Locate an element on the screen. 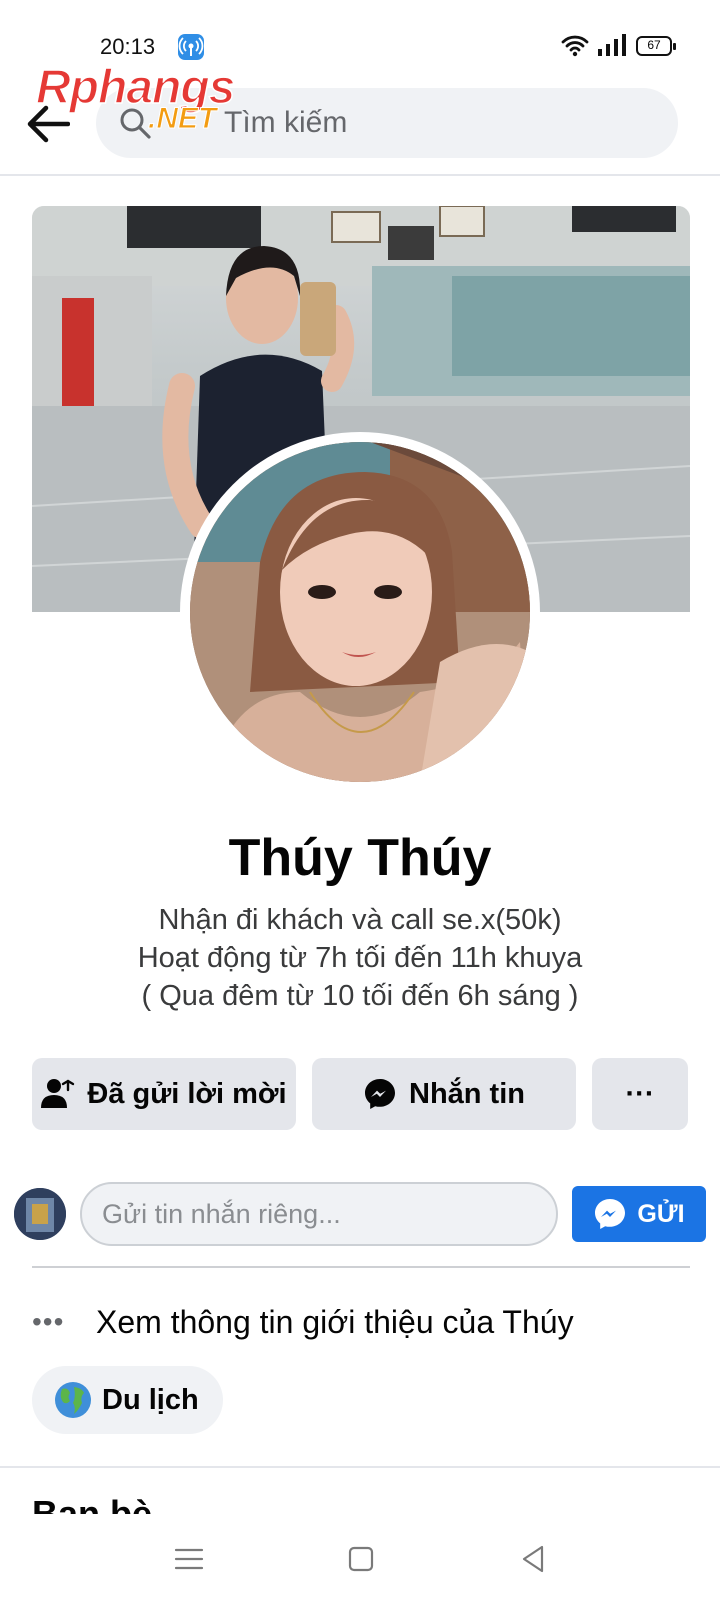  more-icon: ··· is located at coordinates (640, 1093).